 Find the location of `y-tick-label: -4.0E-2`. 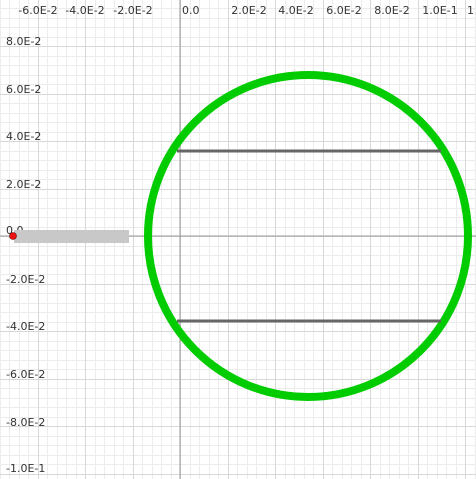

y-tick-label: -4.0E-2 is located at coordinates (25, 326).